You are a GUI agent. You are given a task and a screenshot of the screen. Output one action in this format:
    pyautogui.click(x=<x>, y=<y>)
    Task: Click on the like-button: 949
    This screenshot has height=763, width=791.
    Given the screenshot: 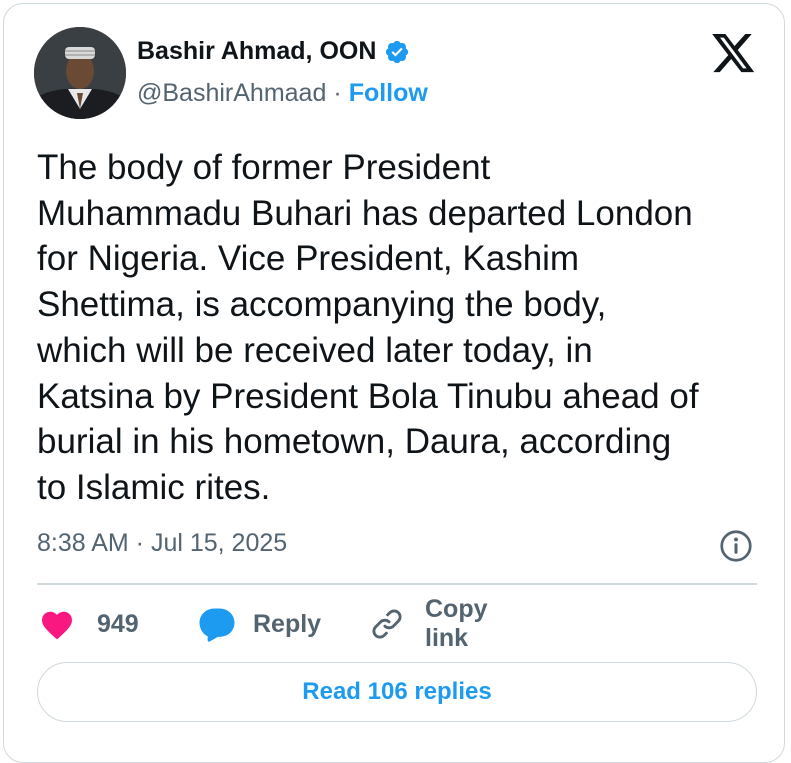 What is the action you would take?
    pyautogui.click(x=89, y=624)
    